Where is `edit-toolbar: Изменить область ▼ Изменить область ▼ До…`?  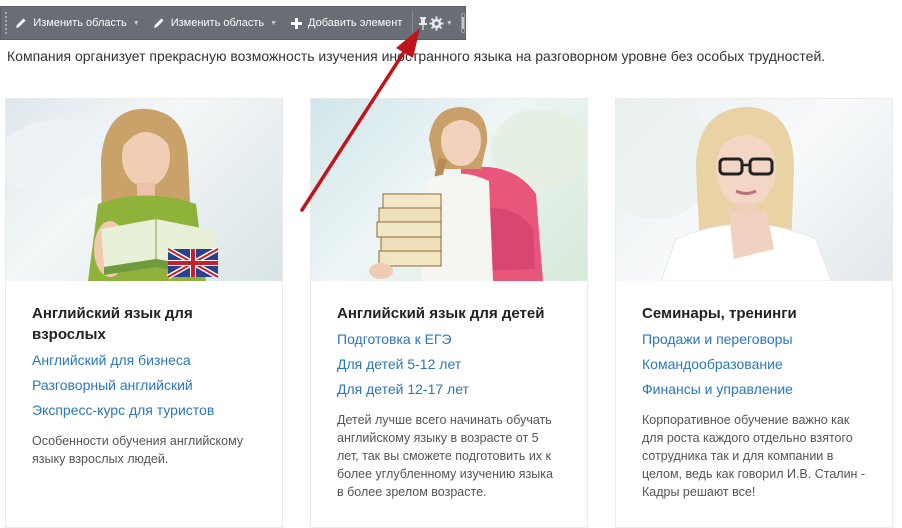 edit-toolbar: Изменить область ▼ Изменить область ▼ До… is located at coordinates (233, 23).